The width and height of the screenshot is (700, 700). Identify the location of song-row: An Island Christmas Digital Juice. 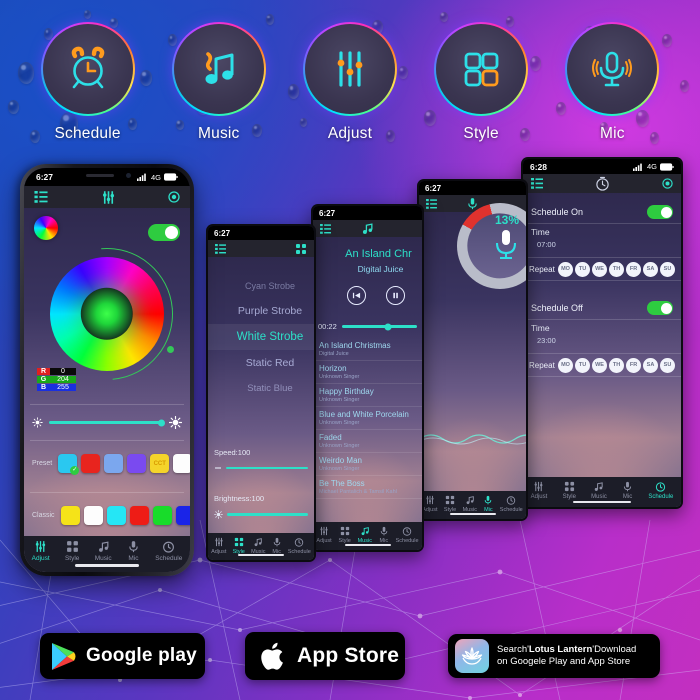
(367, 349).